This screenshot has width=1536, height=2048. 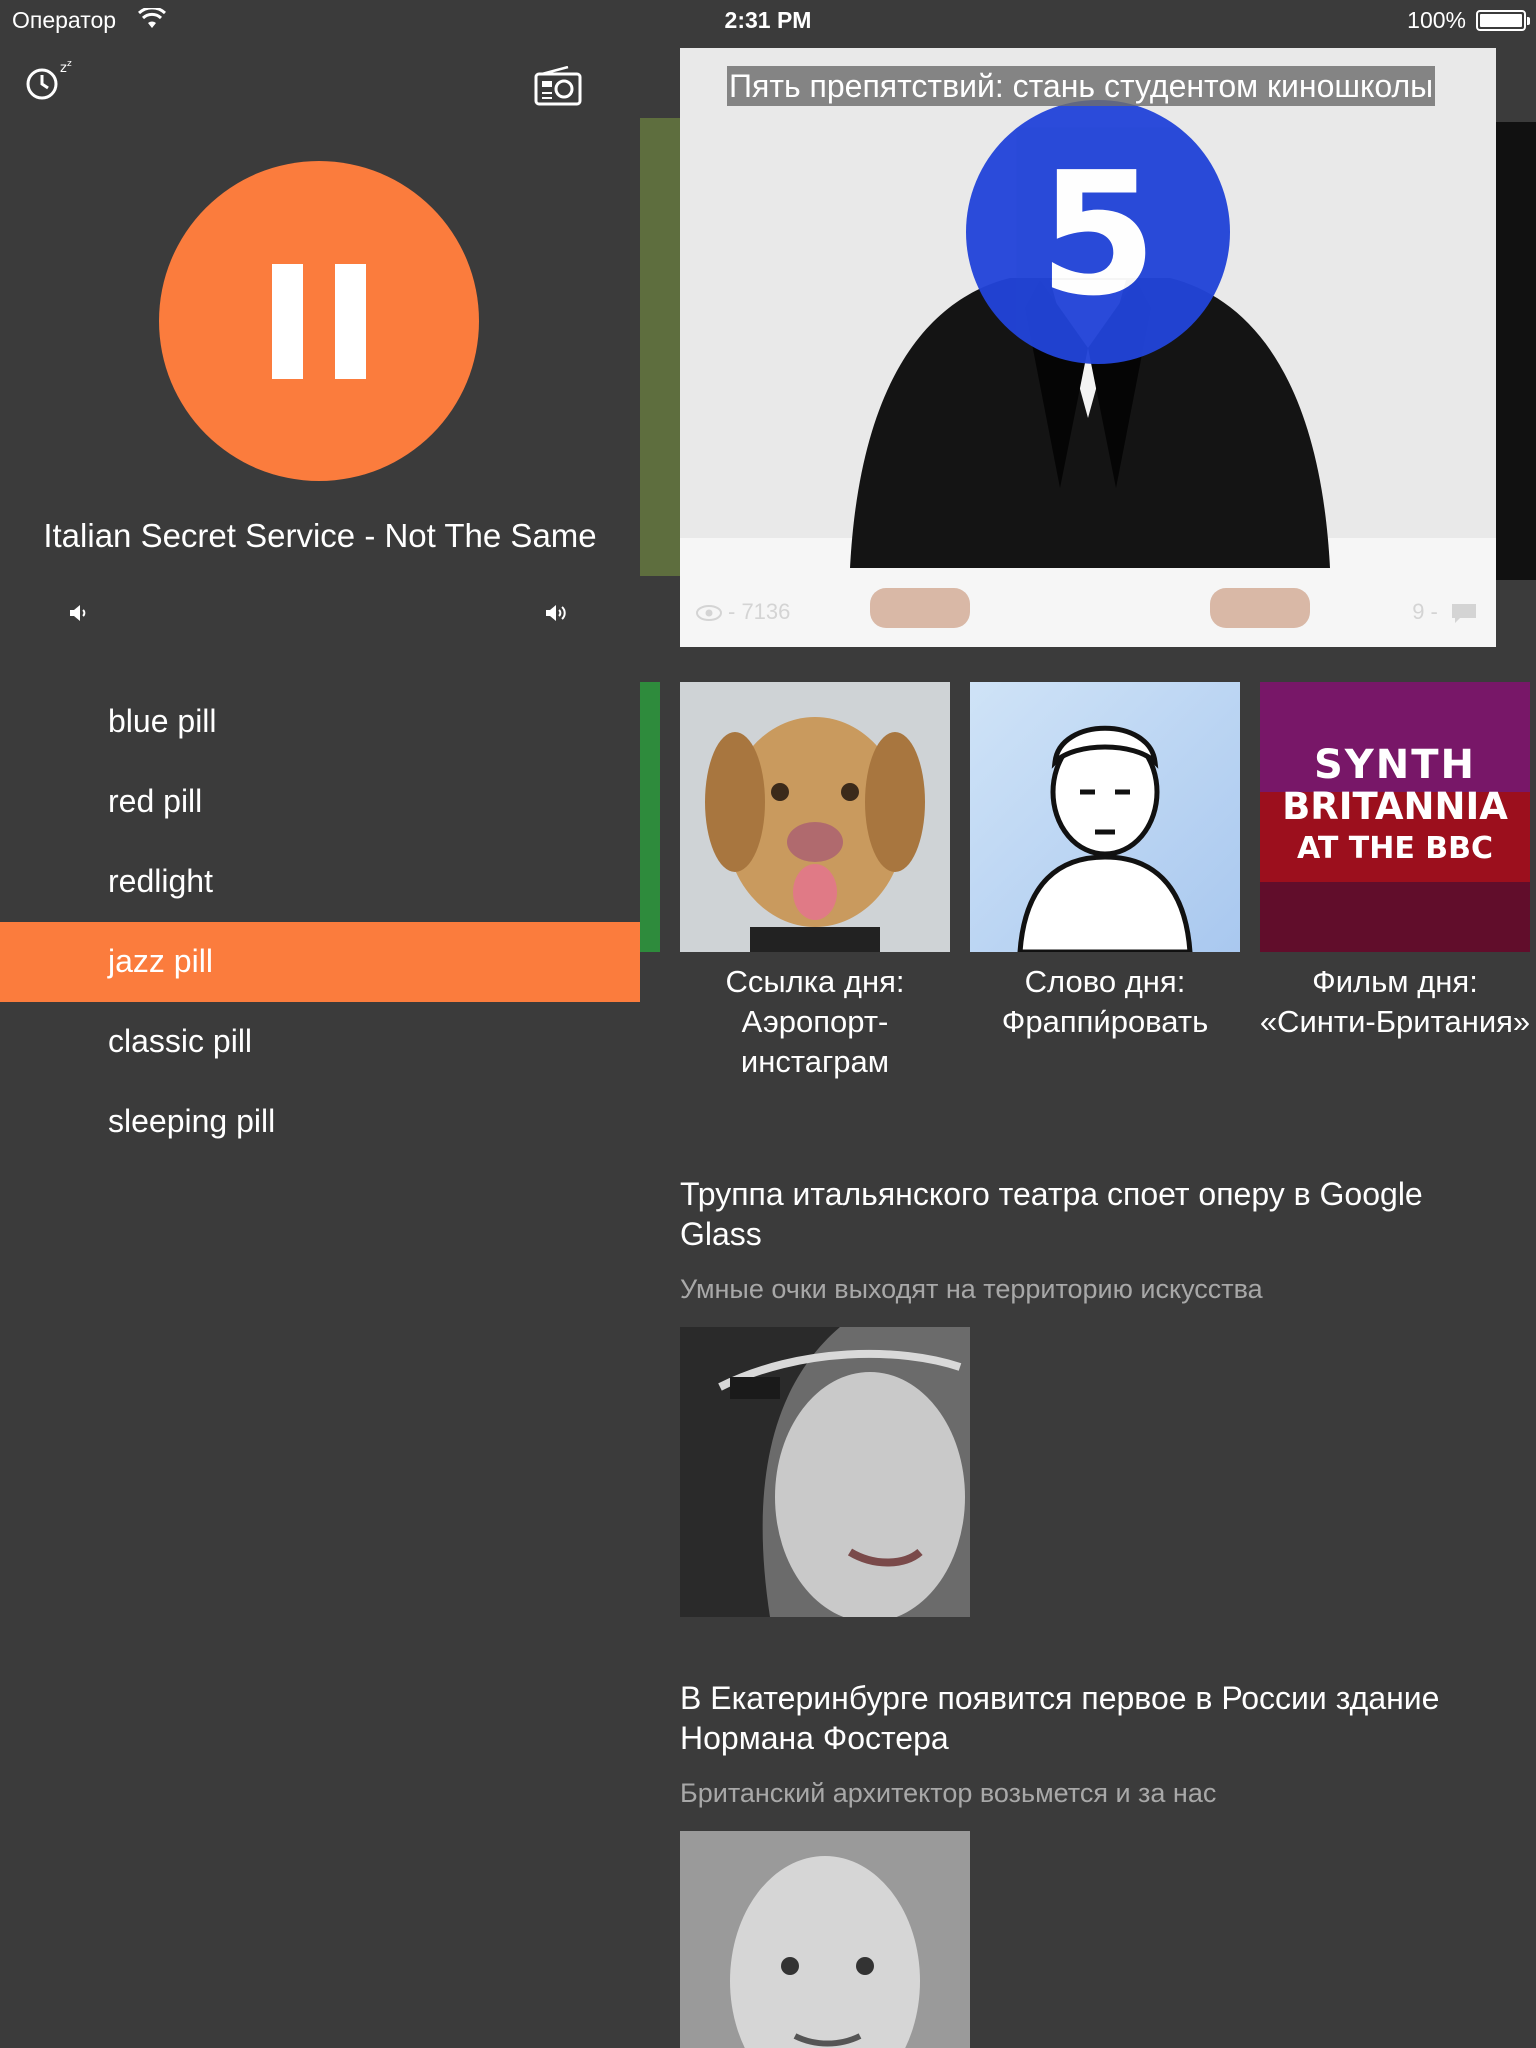 I want to click on volume-low-icon, so click(x=79, y=613).